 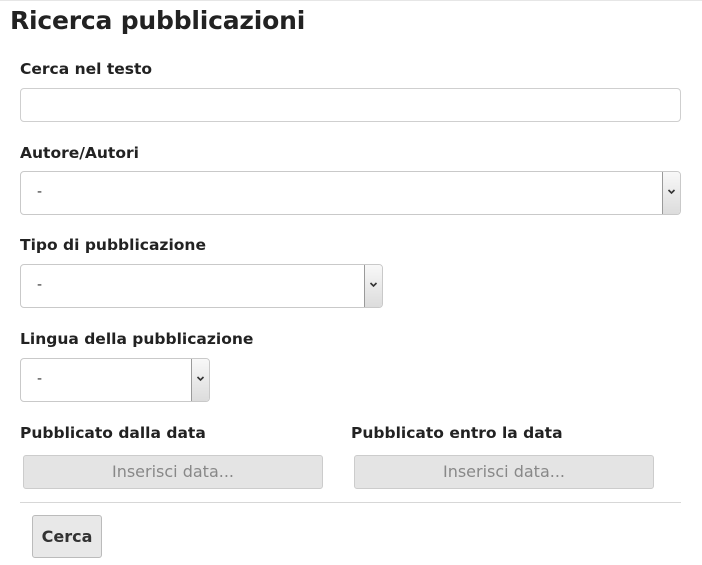 What do you see at coordinates (113, 245) in the screenshot?
I see `pub-type-label: Tipo di pubblicazione` at bounding box center [113, 245].